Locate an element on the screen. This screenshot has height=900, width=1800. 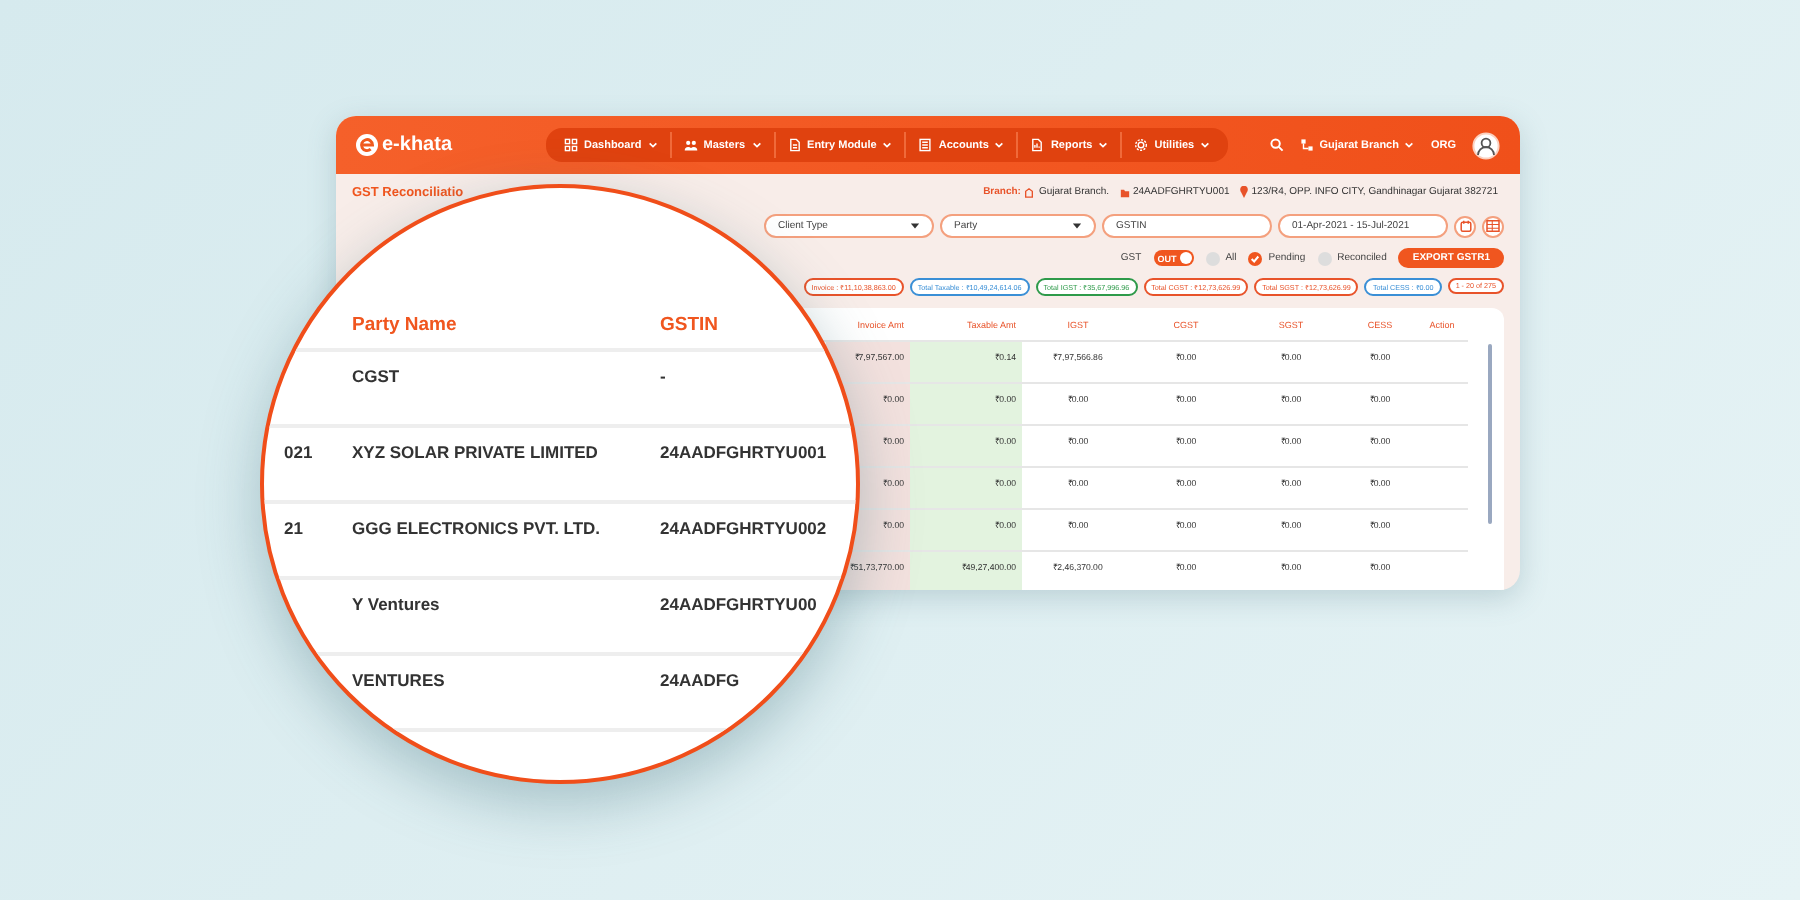
calendar-button is located at coordinates (1465, 226).